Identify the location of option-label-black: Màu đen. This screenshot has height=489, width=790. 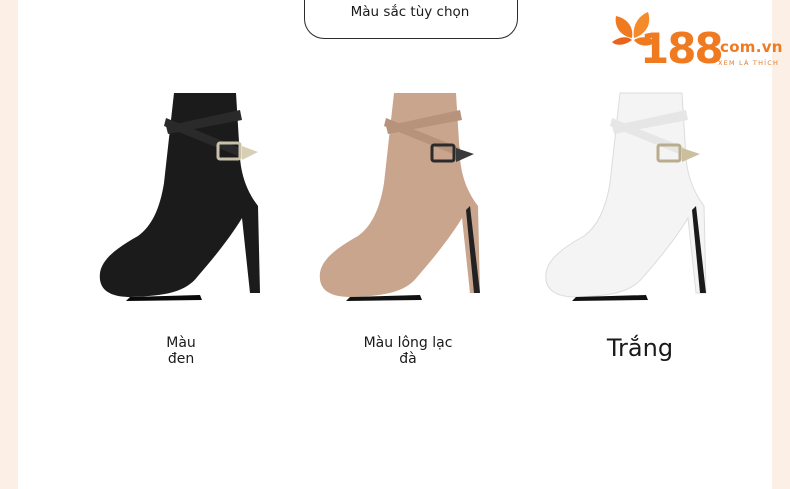
(181, 351).